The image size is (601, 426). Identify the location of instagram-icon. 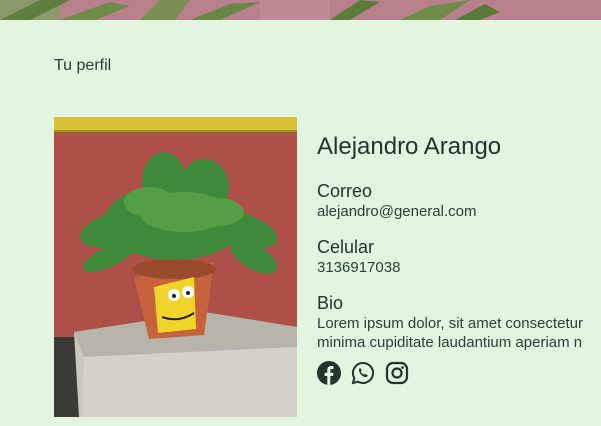
(397, 373).